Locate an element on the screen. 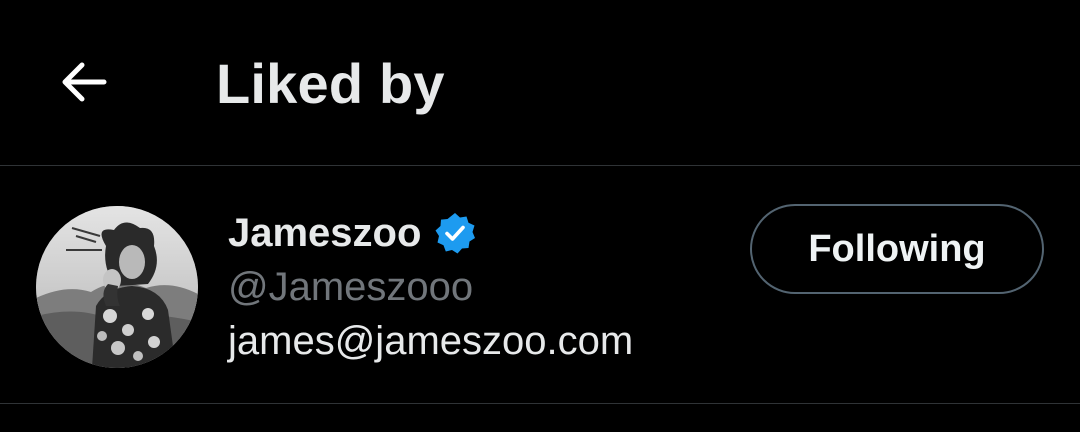 This screenshot has height=432, width=1080. back-button is located at coordinates (84, 82).